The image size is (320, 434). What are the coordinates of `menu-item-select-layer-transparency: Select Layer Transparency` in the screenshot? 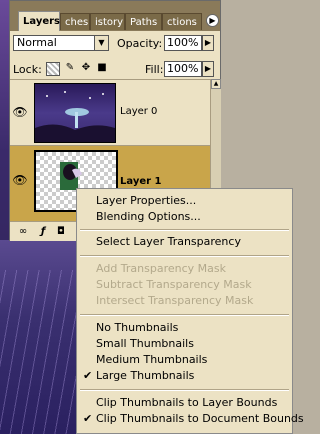 It's located at (184, 242).